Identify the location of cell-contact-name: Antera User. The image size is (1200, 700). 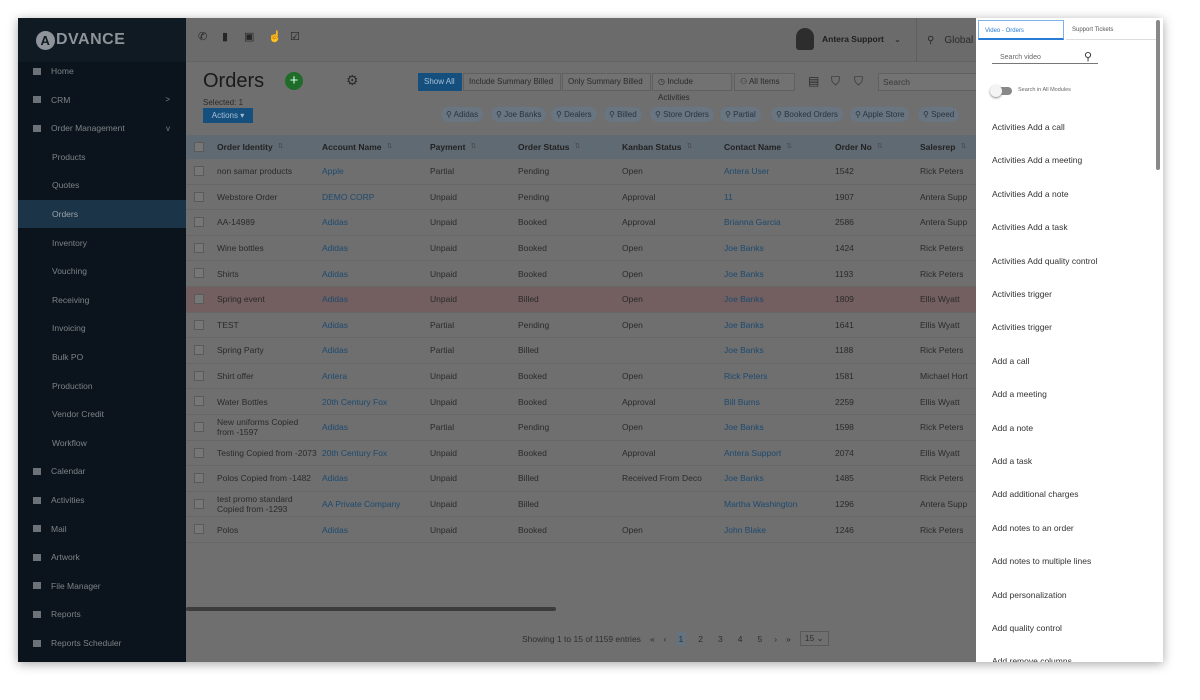
(746, 171).